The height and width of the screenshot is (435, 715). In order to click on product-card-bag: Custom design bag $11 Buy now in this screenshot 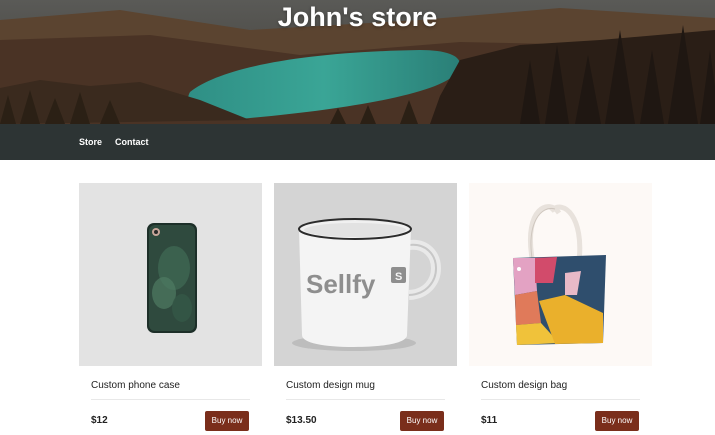, I will do `click(560, 309)`.